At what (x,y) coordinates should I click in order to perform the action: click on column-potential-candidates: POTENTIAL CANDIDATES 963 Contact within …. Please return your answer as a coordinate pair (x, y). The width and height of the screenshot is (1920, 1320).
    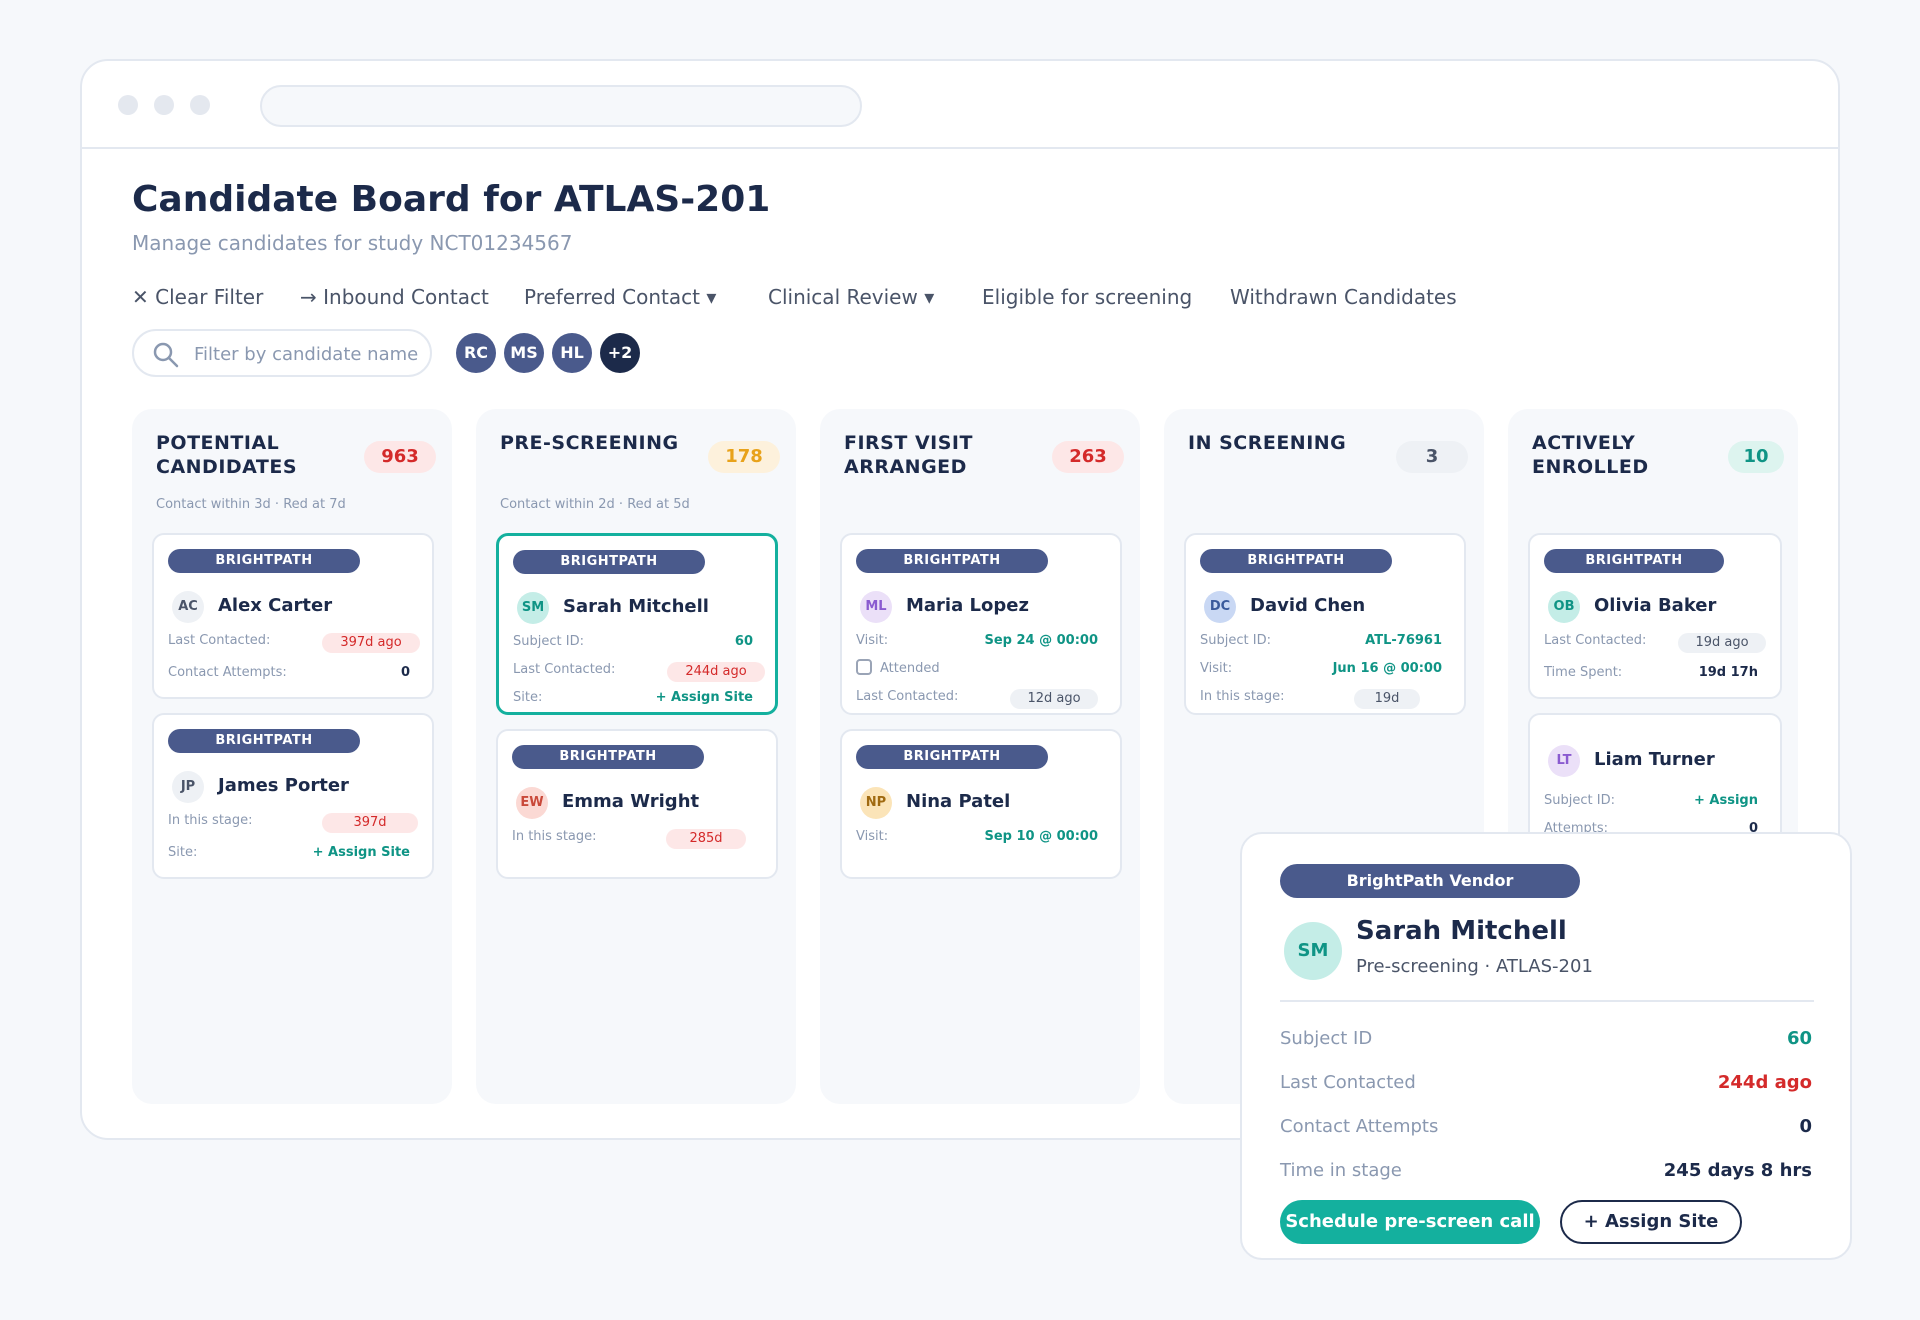
    Looking at the image, I should click on (292, 756).